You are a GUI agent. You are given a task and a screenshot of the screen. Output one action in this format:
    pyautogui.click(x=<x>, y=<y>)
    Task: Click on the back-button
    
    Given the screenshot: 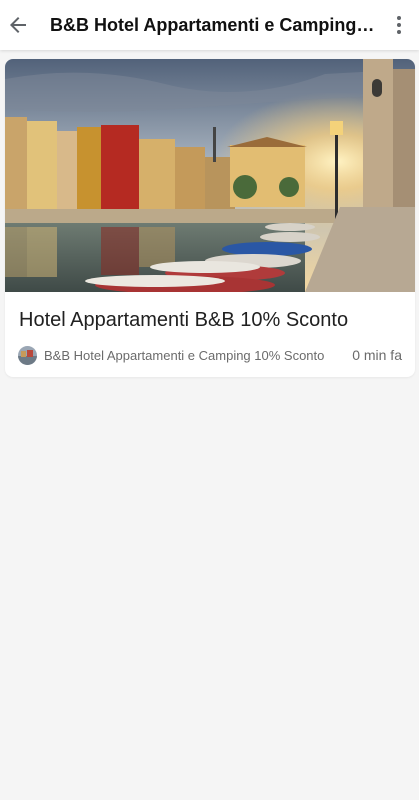 What is the action you would take?
    pyautogui.click(x=23, y=25)
    